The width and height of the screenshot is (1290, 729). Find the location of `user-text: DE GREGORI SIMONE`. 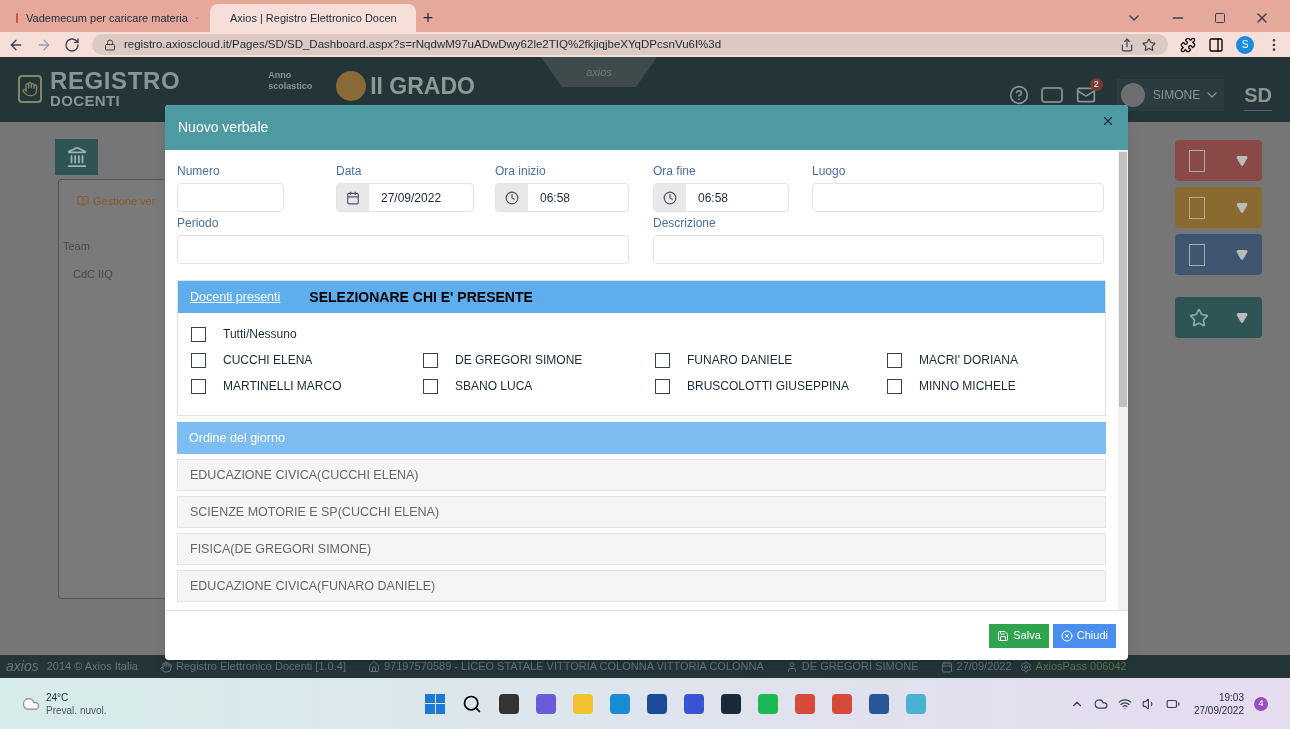

user-text: DE GREGORI SIMONE is located at coordinates (860, 667).